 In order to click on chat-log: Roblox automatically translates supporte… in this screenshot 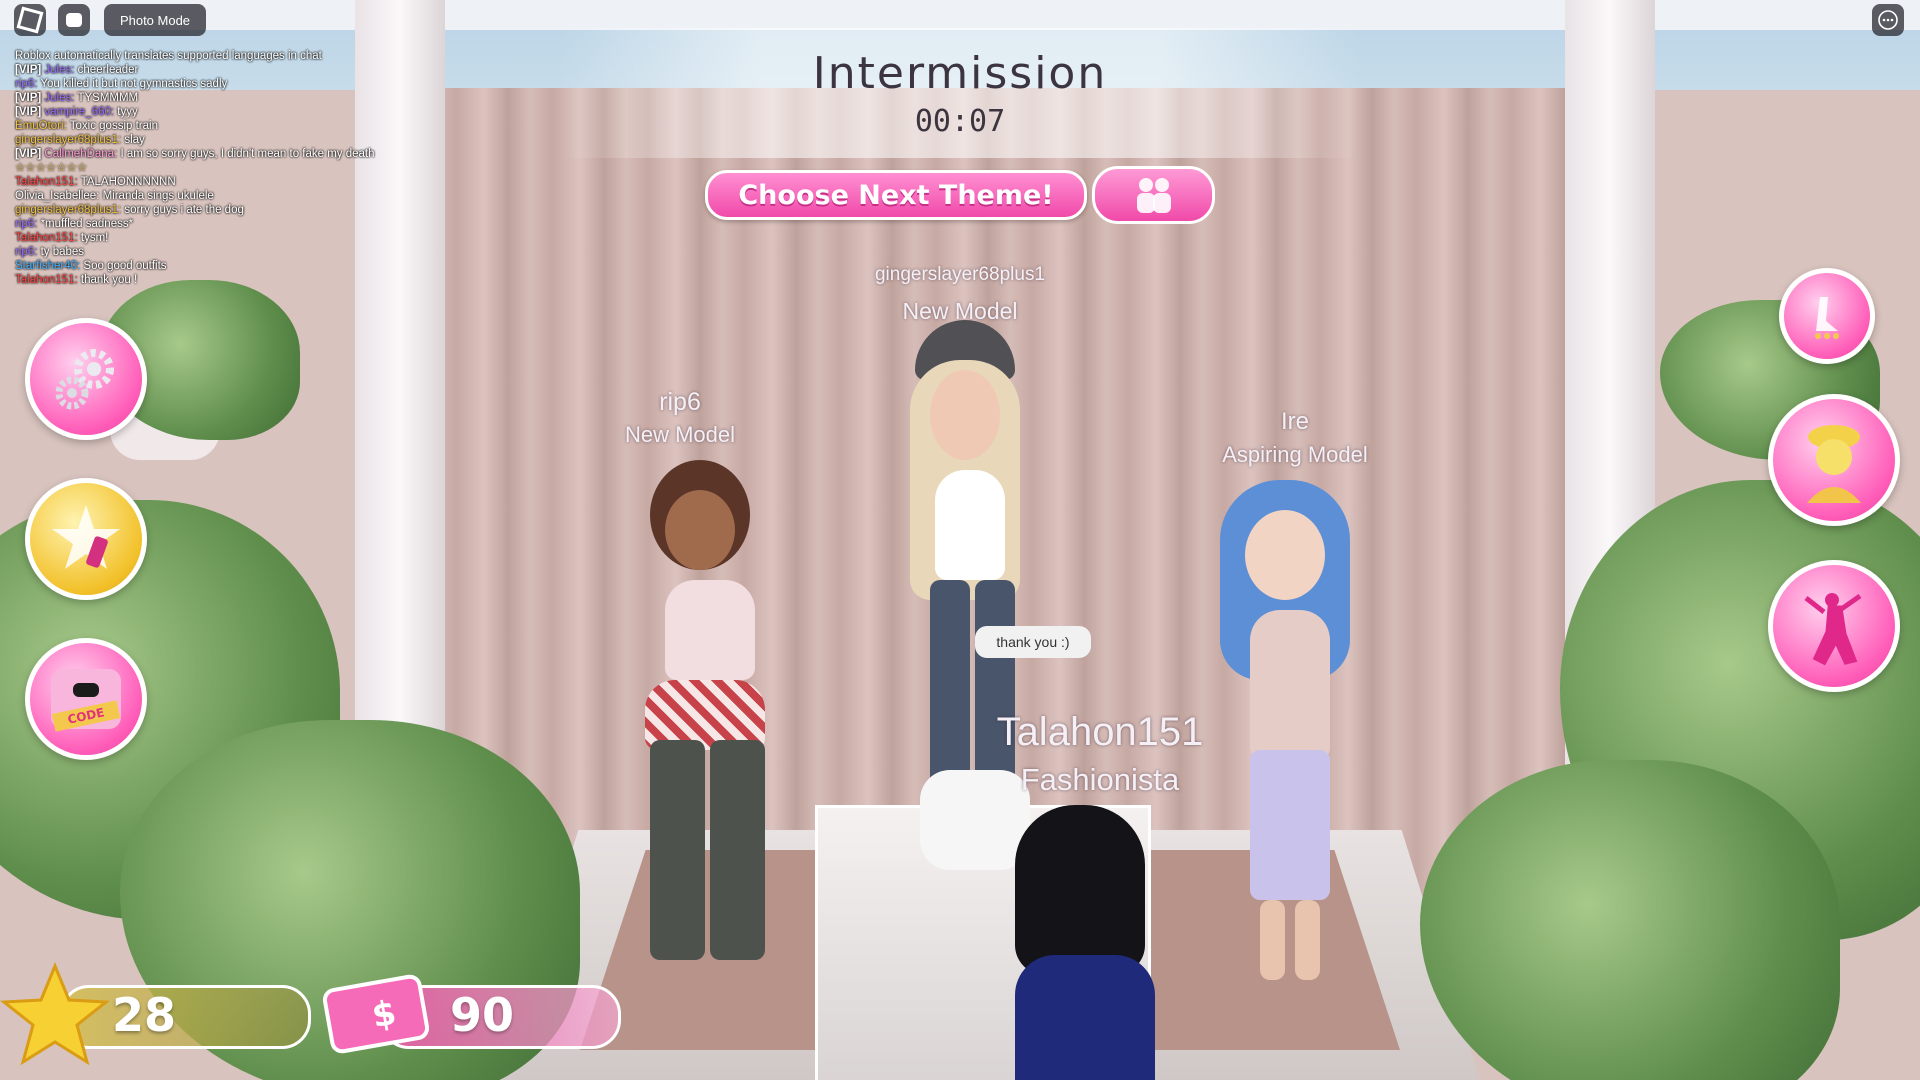, I will do `click(250, 168)`.